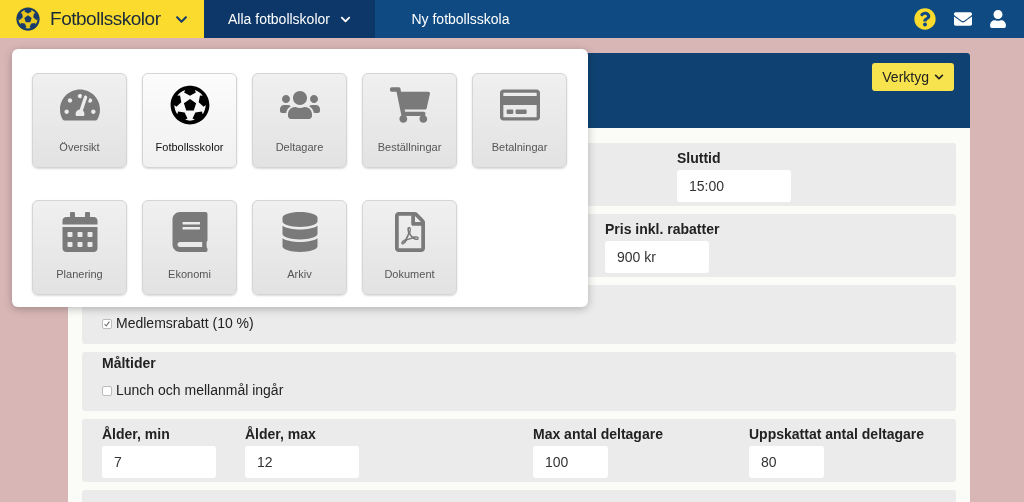 The image size is (1024, 502). Describe the element at coordinates (129, 363) in the screenshot. I see `section-title: Måltider` at that location.